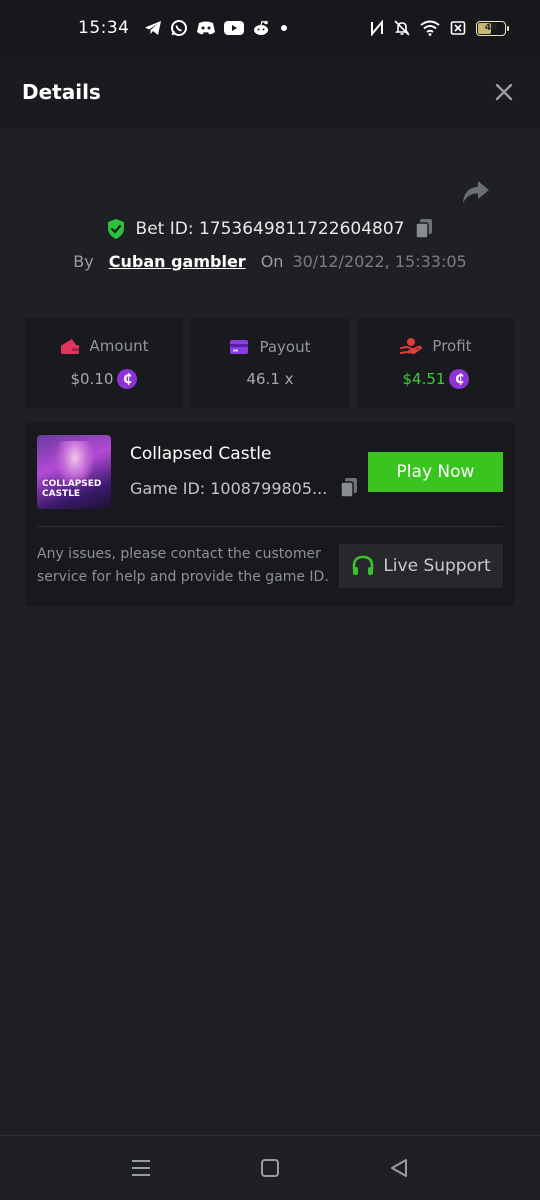  Describe the element at coordinates (260, 27) in the screenshot. I see `reddit-icon` at that location.